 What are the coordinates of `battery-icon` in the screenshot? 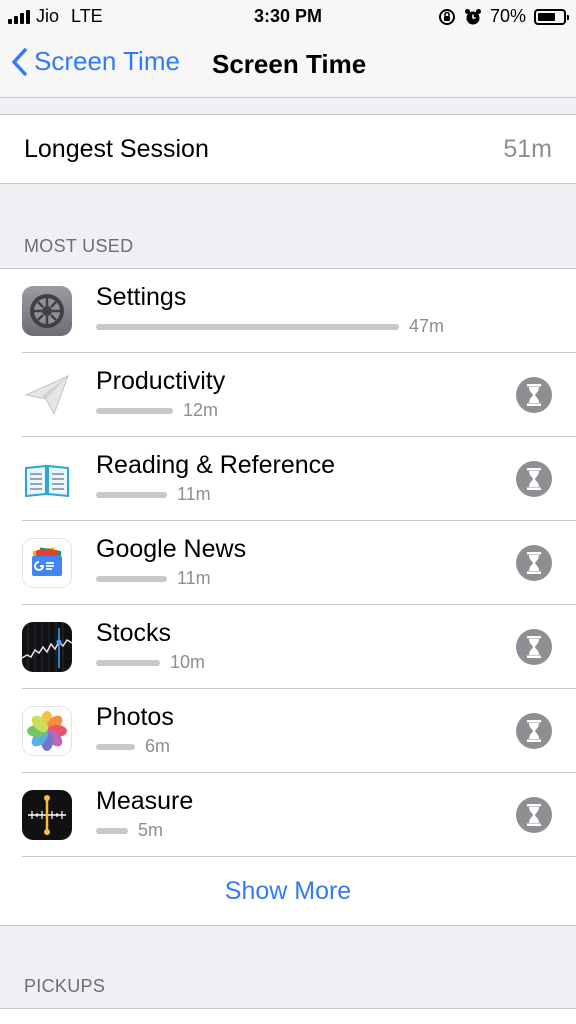 It's located at (551, 16).